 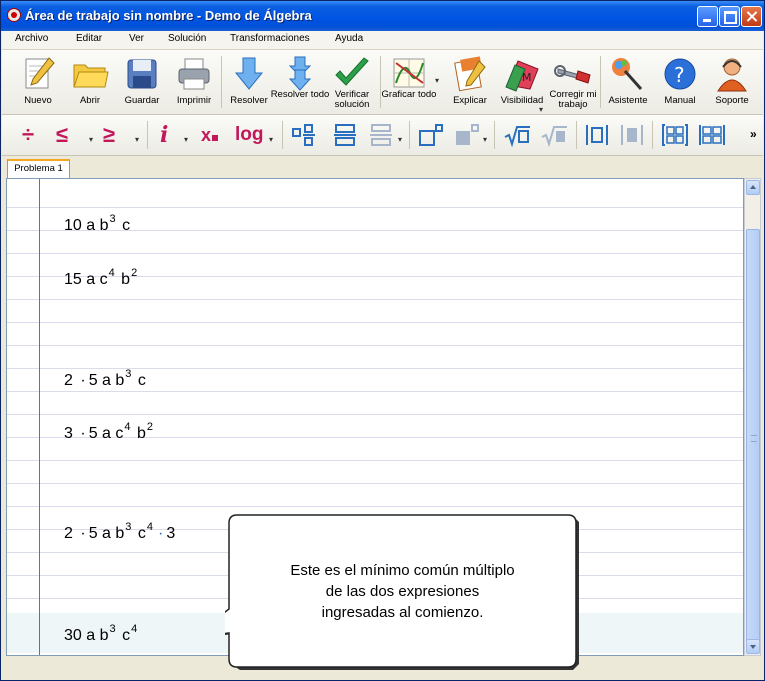 What do you see at coordinates (90, 100) in the screenshot?
I see `abrir-label: Abrir` at bounding box center [90, 100].